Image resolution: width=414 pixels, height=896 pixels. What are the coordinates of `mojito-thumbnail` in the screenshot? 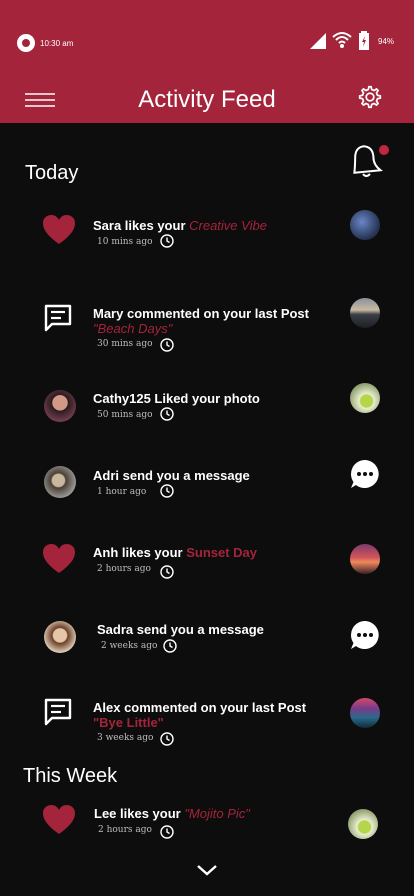 It's located at (363, 824).